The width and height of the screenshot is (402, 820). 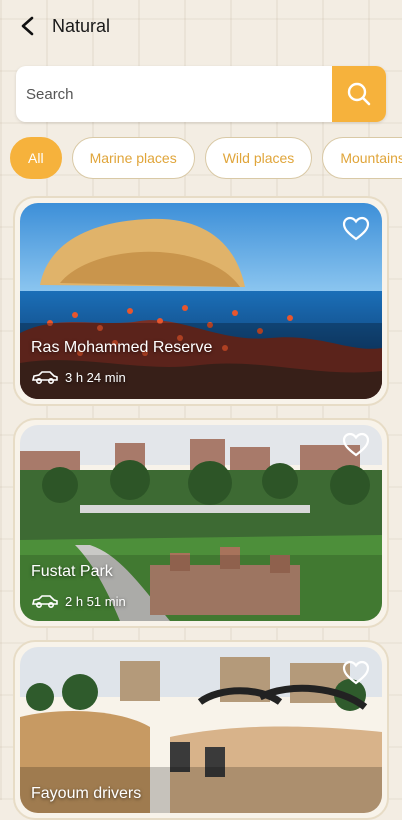 I want to click on chip-all: All, so click(x=36, y=158).